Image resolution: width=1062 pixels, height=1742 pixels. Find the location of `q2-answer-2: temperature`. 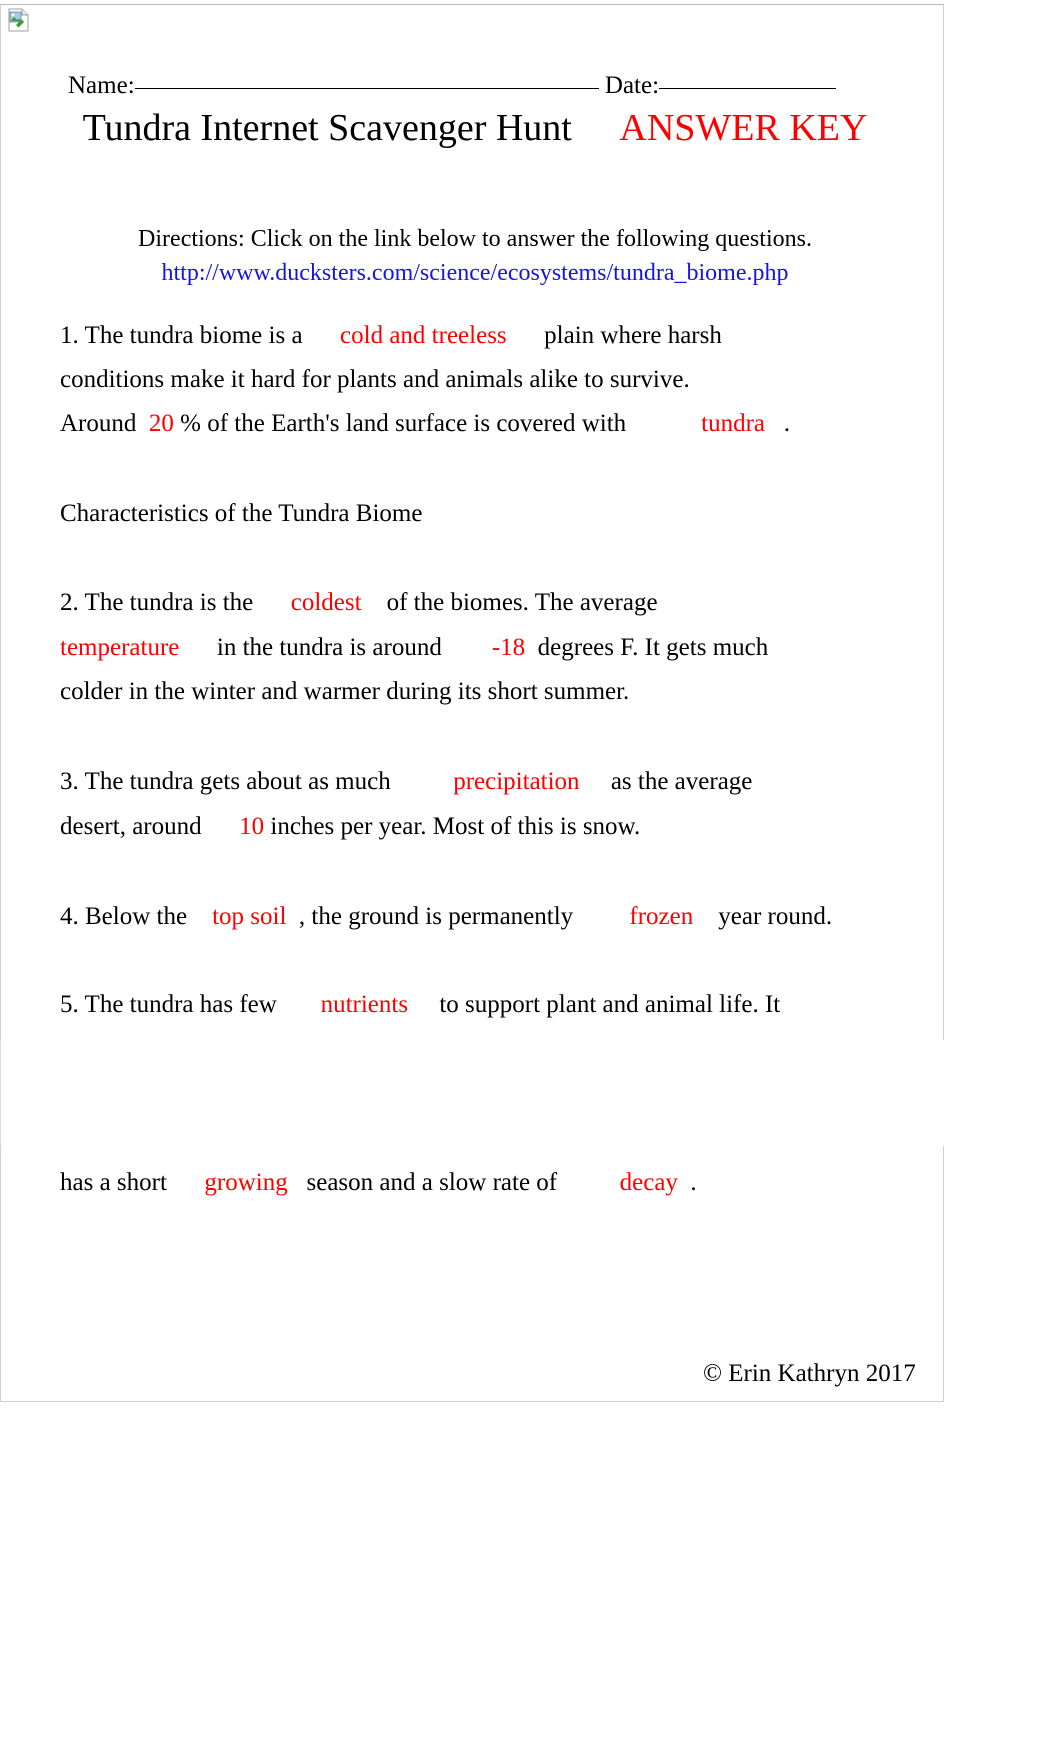

q2-answer-2: temperature is located at coordinates (120, 647).